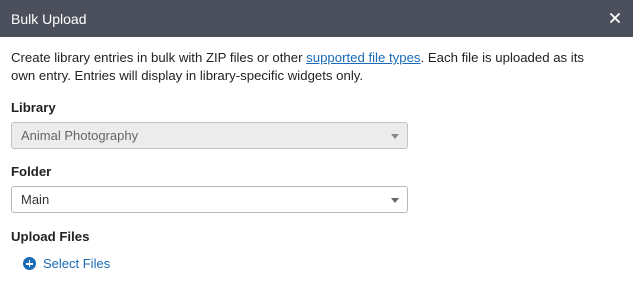 The image size is (633, 283). I want to click on supported-file-types-link: supported file types, so click(363, 57).